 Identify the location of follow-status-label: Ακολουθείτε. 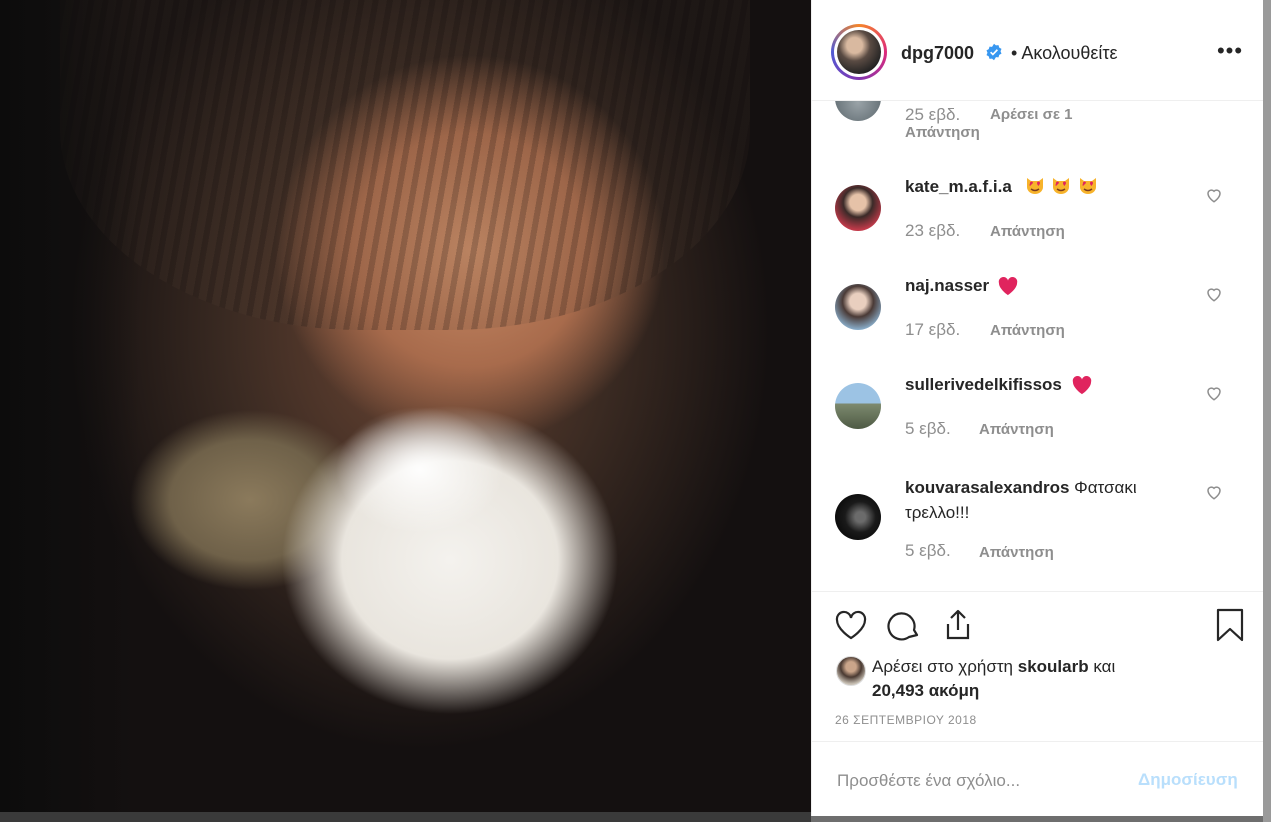
(1069, 53).